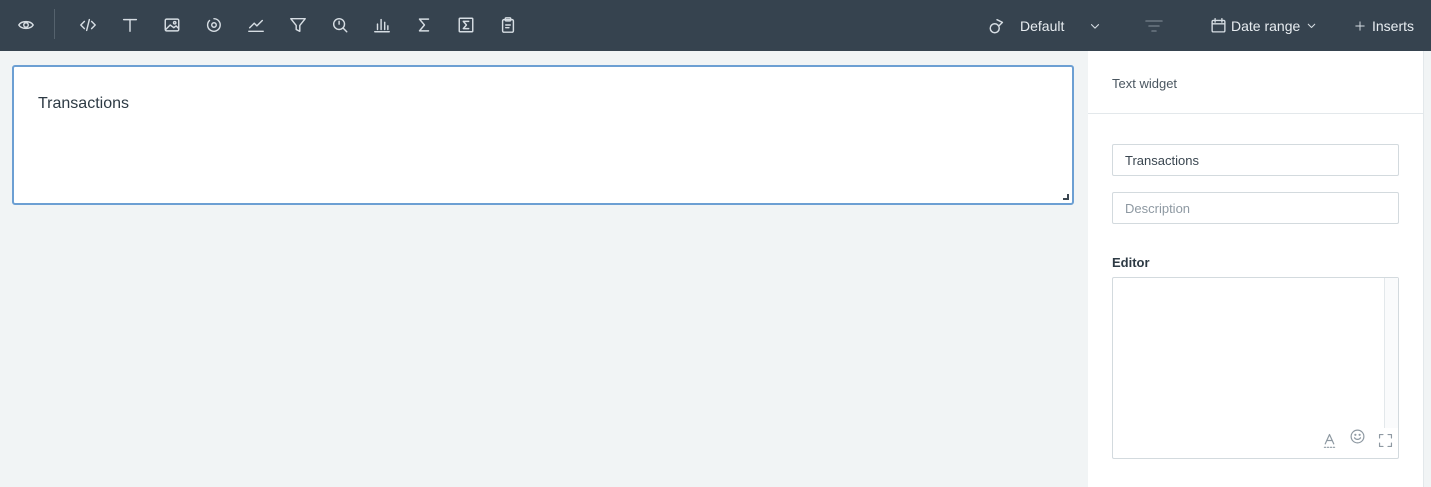 The width and height of the screenshot is (1431, 487). What do you see at coordinates (1145, 83) in the screenshot?
I see `panel-header: Text widget` at bounding box center [1145, 83].